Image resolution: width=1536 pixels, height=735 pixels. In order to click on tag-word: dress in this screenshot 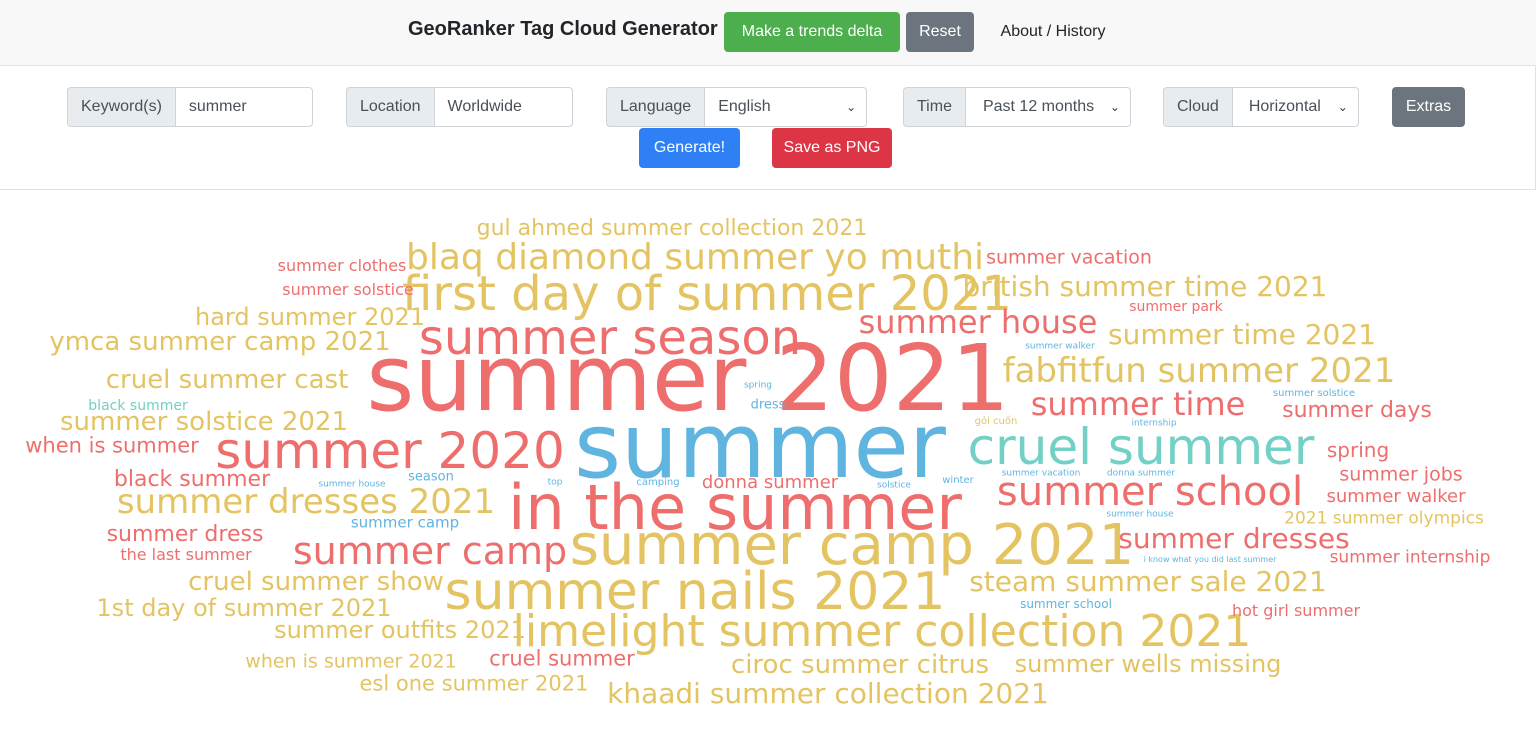, I will do `click(768, 405)`.